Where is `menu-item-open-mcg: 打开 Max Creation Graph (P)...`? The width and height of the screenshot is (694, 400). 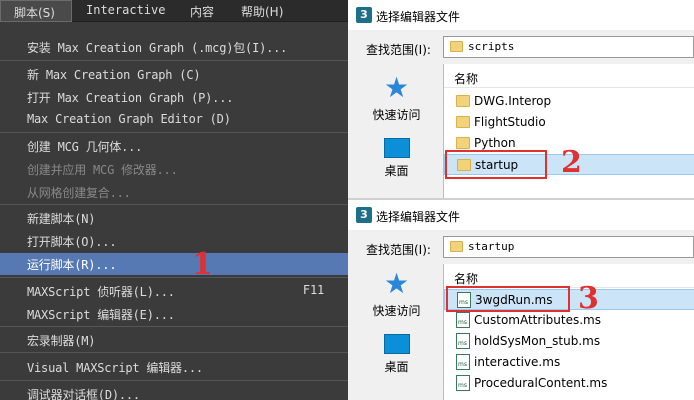
menu-item-open-mcg: 打开 Max Creation Graph (P)... is located at coordinates (174, 97).